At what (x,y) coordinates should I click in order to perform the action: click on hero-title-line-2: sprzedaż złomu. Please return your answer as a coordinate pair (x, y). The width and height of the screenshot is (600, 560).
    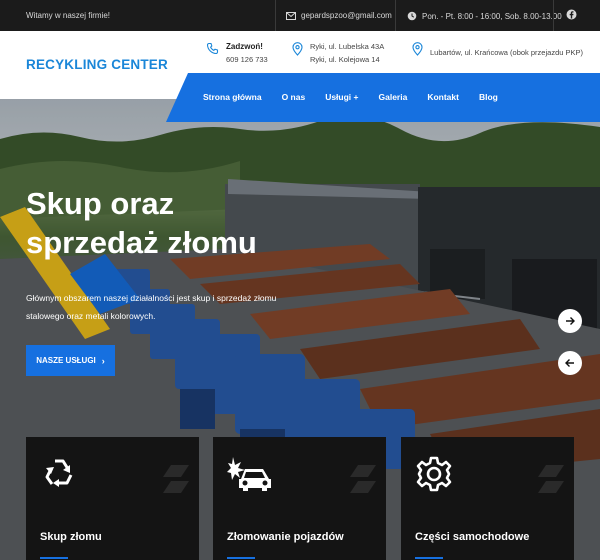
    Looking at the image, I should click on (141, 242).